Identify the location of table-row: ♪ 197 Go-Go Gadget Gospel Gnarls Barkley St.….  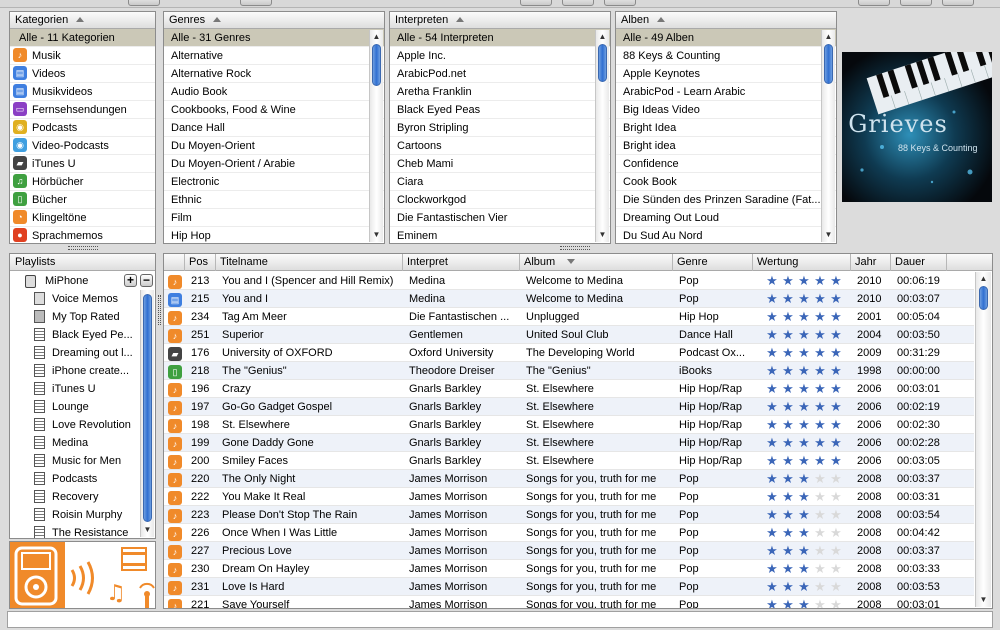
(569, 407).